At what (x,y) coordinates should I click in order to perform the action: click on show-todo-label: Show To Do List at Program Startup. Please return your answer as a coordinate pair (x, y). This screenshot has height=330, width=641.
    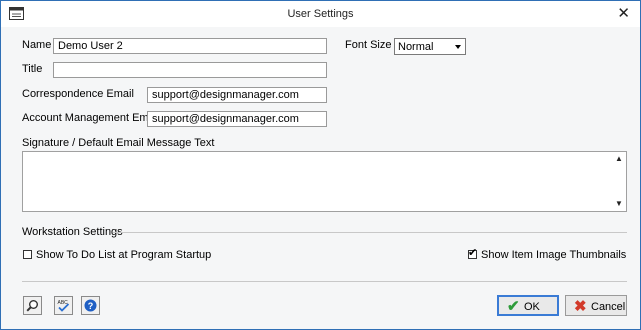
    Looking at the image, I should click on (124, 255).